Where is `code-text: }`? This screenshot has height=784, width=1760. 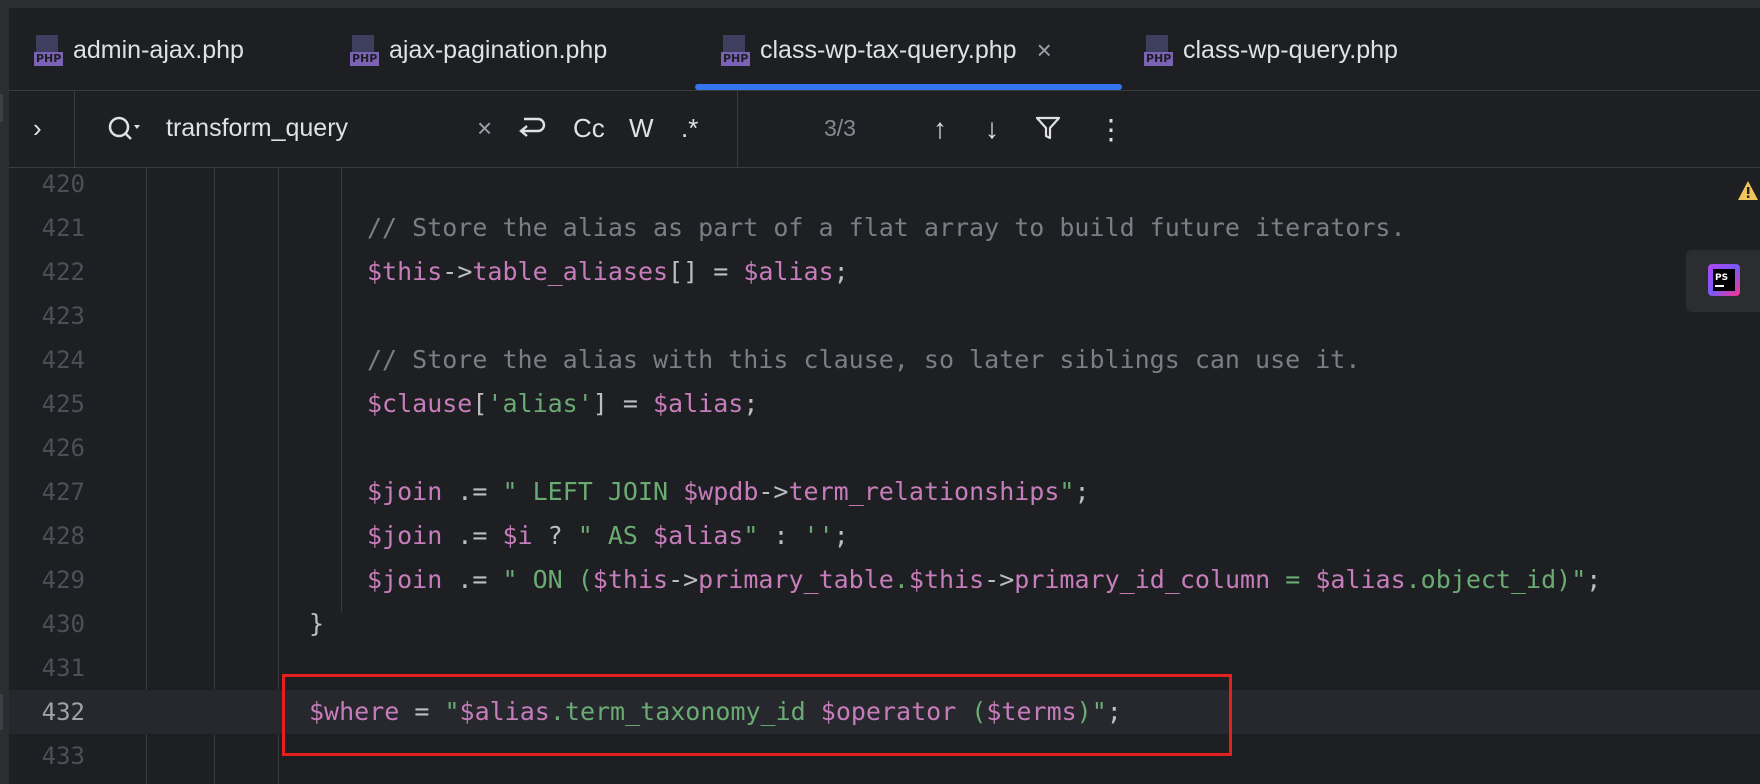
code-text: } is located at coordinates (316, 624).